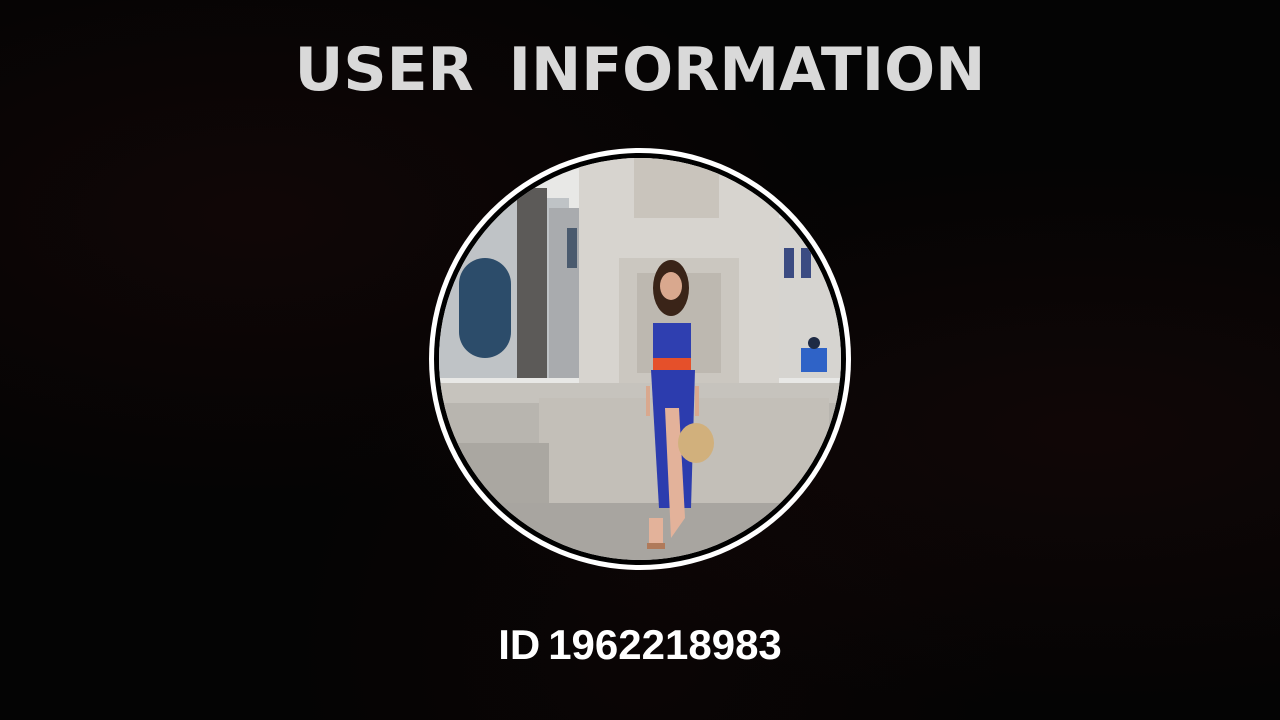  I want to click on user-id-line: ID 1962218983, so click(640, 645).